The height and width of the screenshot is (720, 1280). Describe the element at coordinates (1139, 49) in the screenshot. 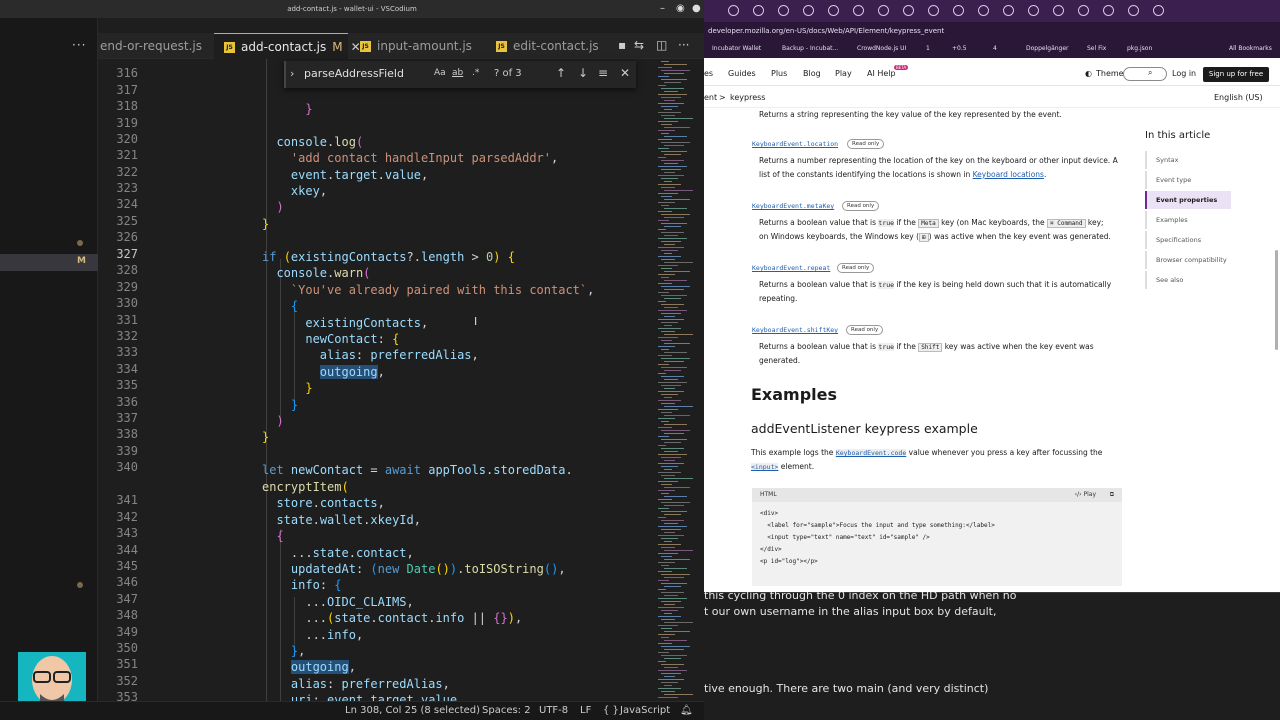

I see `bookmark-item: pkg.json` at that location.